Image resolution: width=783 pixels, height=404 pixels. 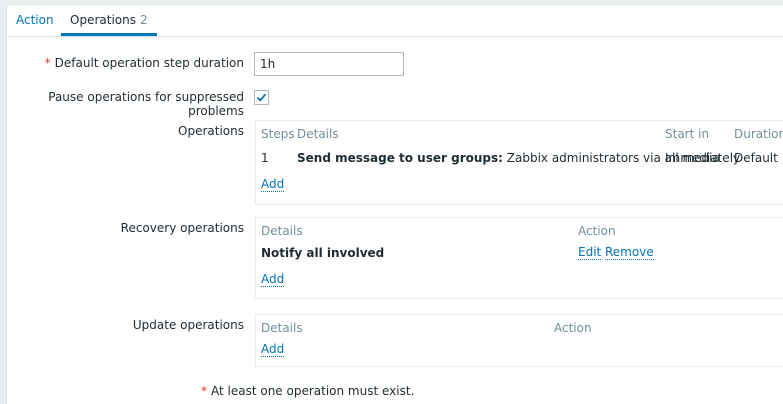 I want to click on step-duration-input: 1h, so click(x=329, y=64).